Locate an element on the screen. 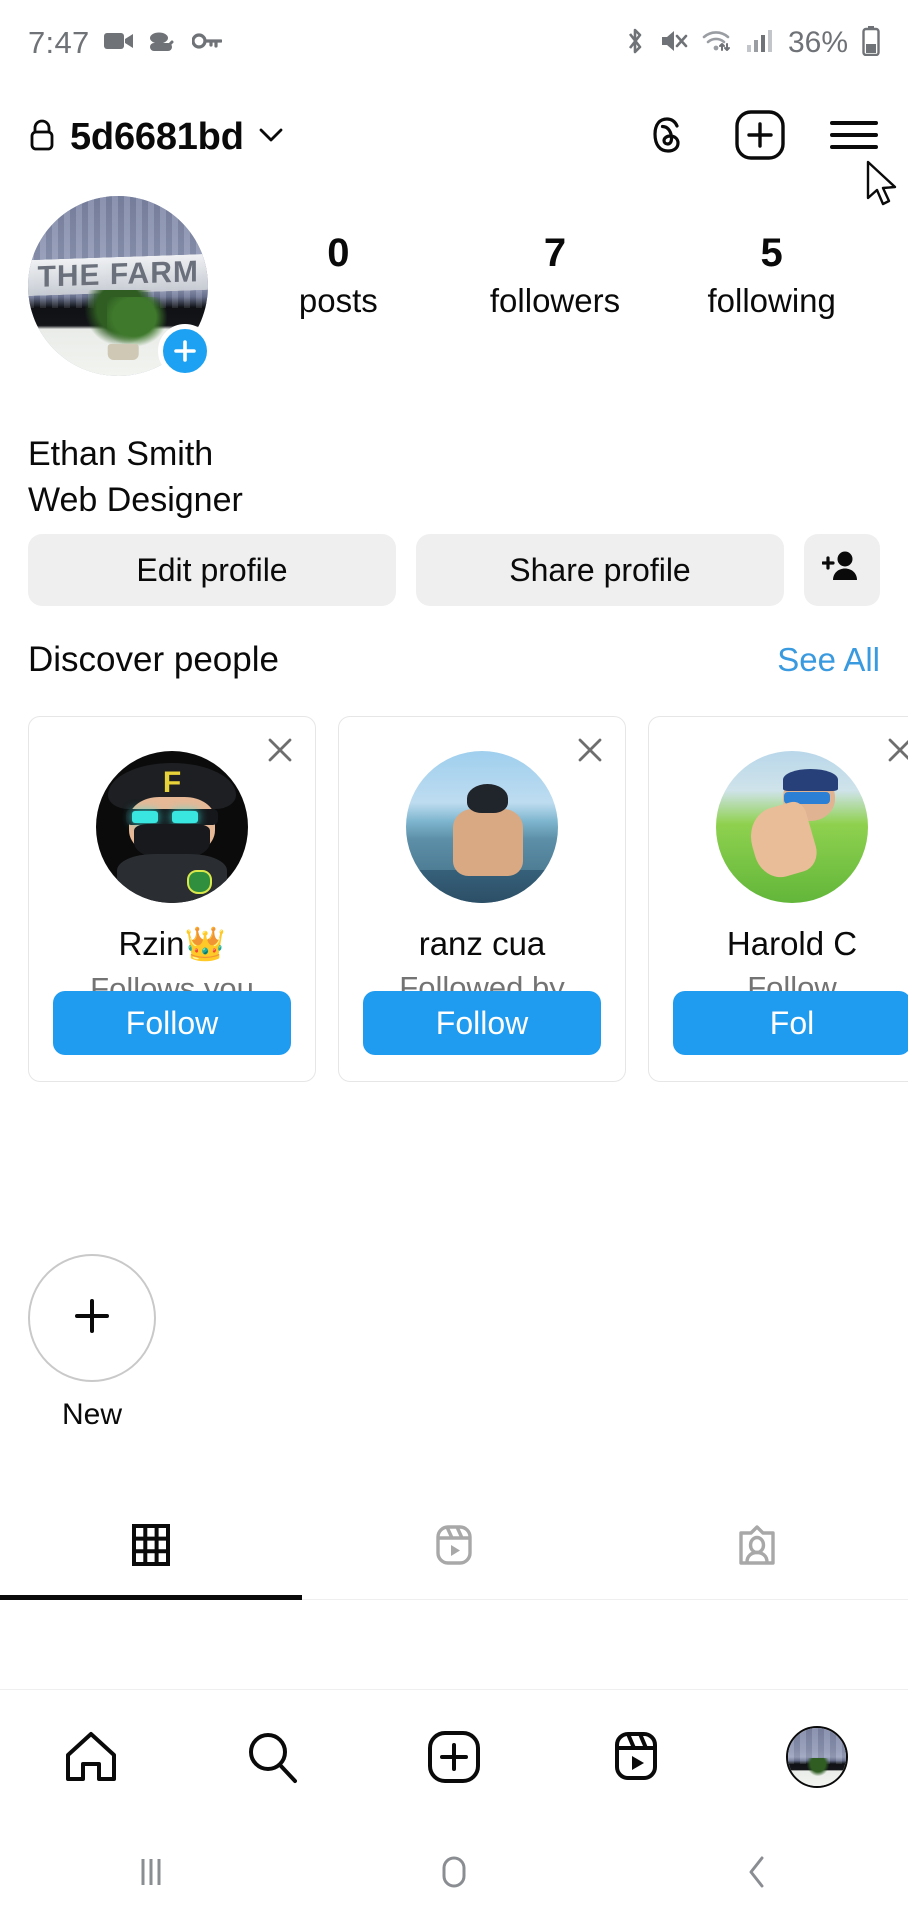 The image size is (908, 1920). status-bar-right: 36% is located at coordinates (752, 43).